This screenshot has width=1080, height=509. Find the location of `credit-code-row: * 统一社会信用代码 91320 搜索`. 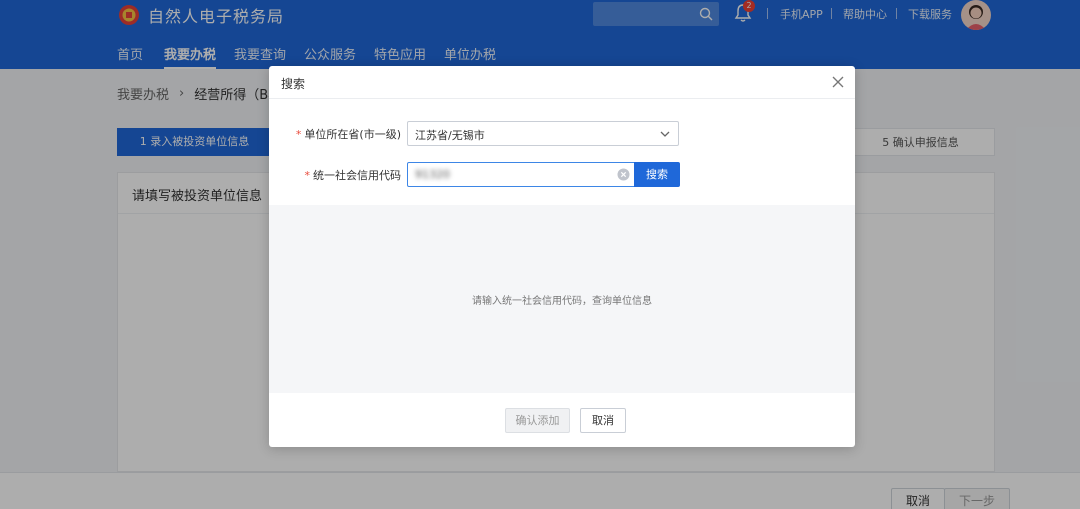

credit-code-row: * 统一社会信用代码 91320 搜索 is located at coordinates (562, 175).